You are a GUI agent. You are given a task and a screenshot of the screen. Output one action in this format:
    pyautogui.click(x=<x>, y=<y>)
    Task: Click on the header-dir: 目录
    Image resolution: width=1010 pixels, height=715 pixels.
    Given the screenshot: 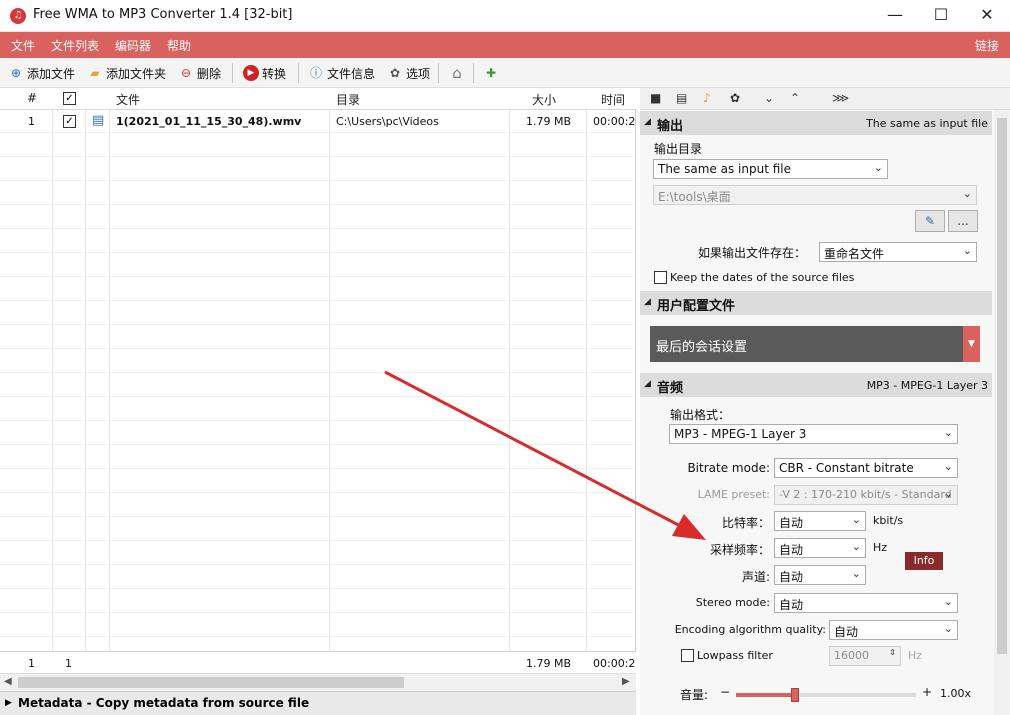 What is the action you would take?
    pyautogui.click(x=348, y=99)
    